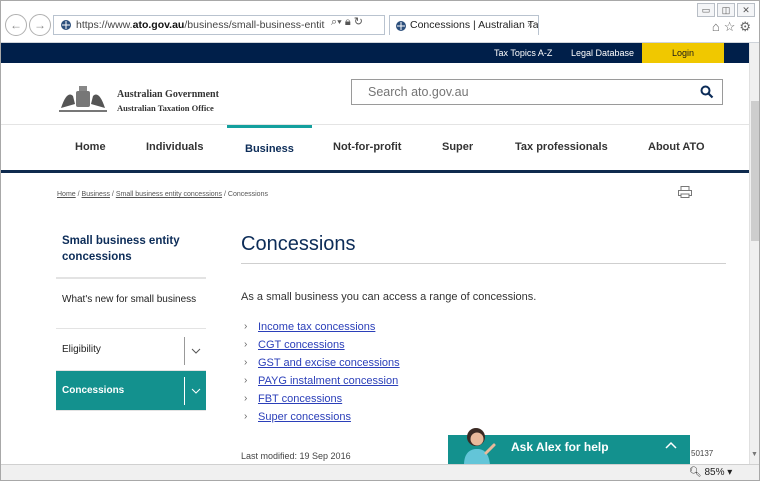  I want to click on favorites-star-icon: ☆, so click(732, 26).